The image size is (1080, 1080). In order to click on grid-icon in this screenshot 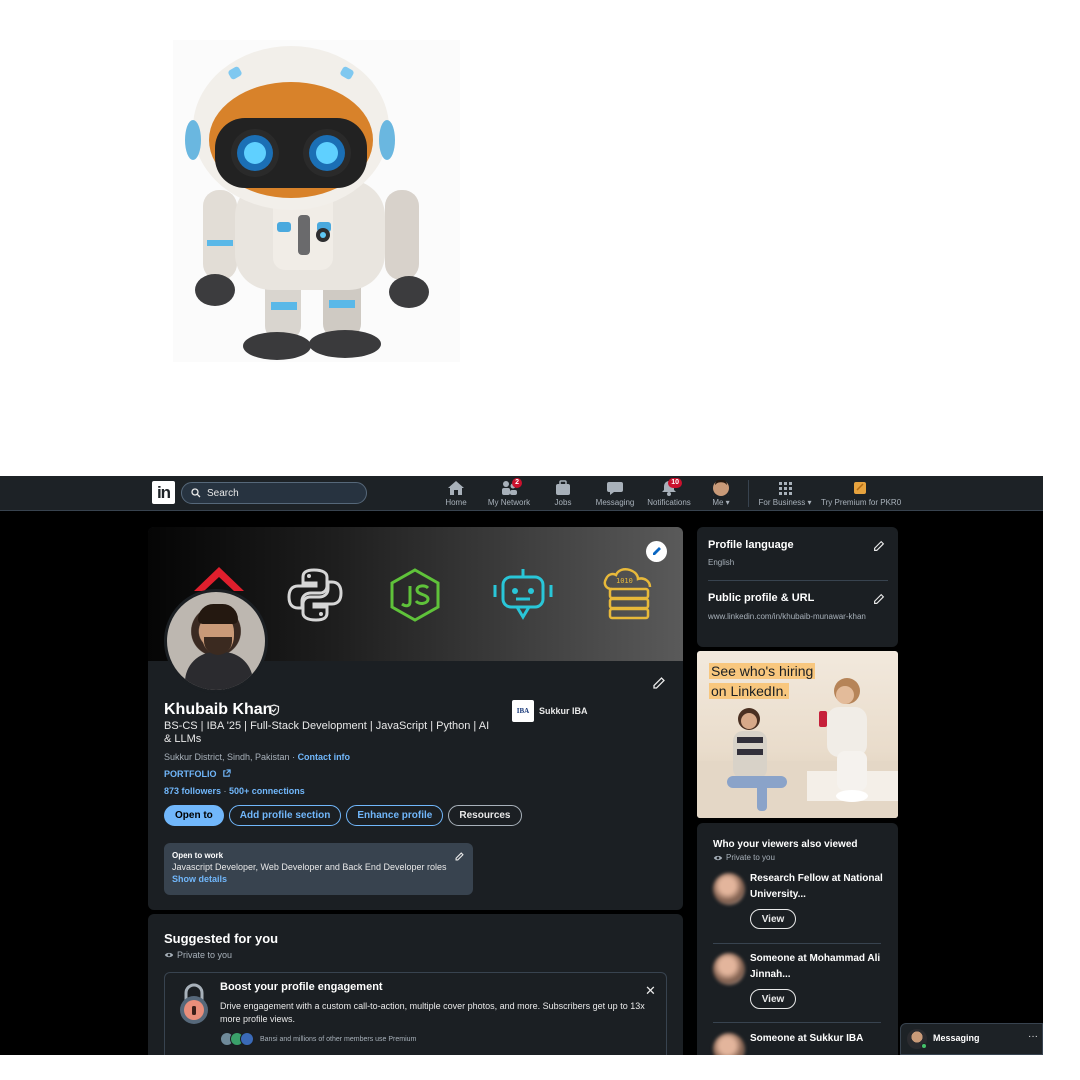, I will do `click(785, 488)`.